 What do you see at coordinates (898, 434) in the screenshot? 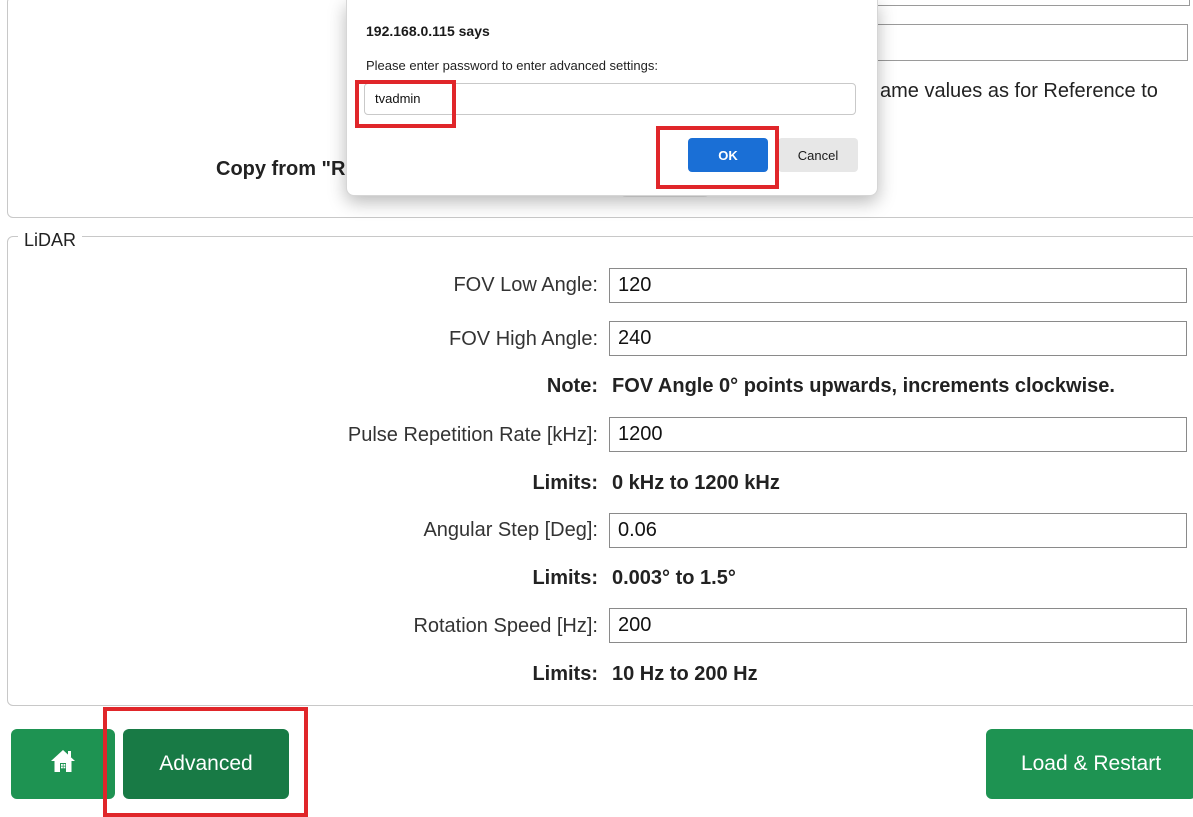
I see `pulse-rate-input: 1200` at bounding box center [898, 434].